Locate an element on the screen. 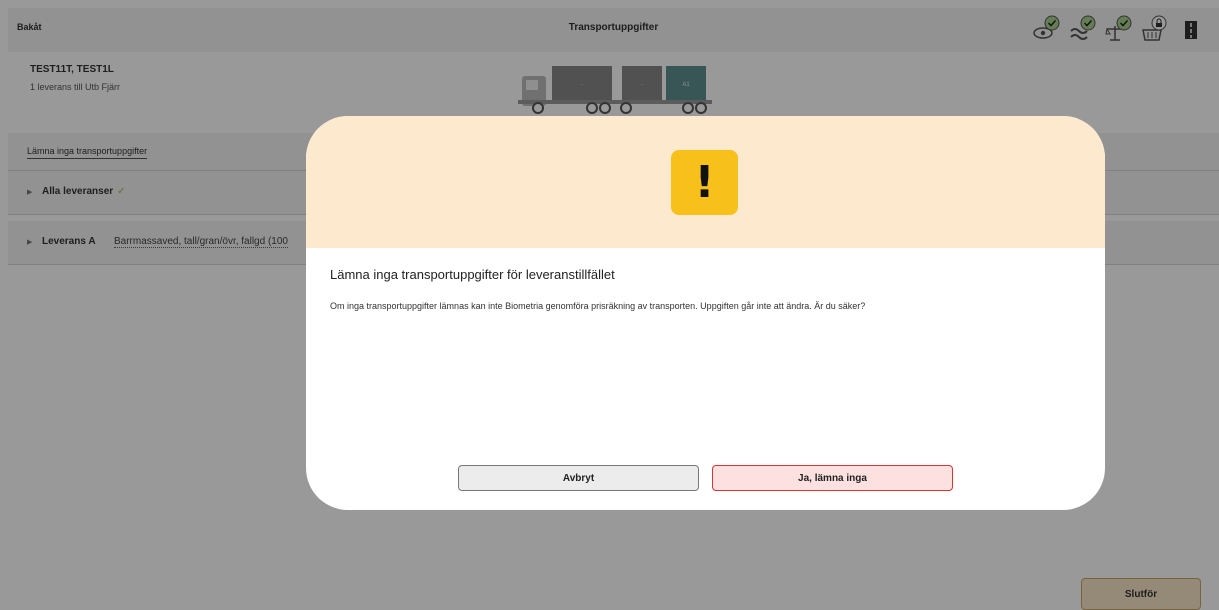 The width and height of the screenshot is (1219, 610). dialog-header: ! is located at coordinates (705, 182).